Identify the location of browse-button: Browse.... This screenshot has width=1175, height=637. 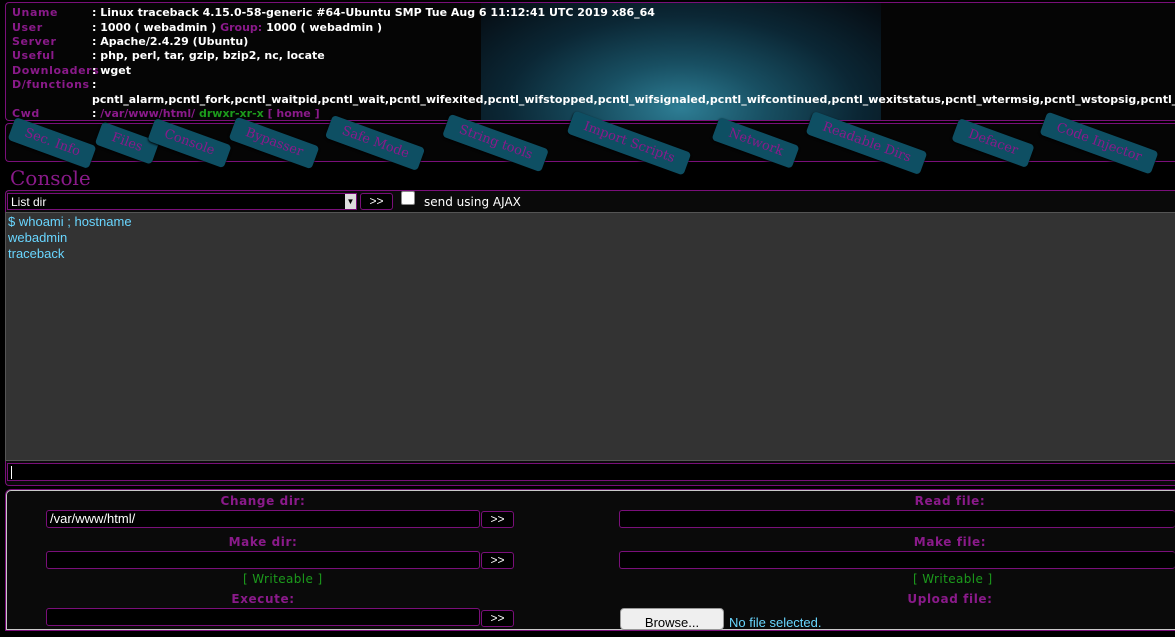
(672, 619).